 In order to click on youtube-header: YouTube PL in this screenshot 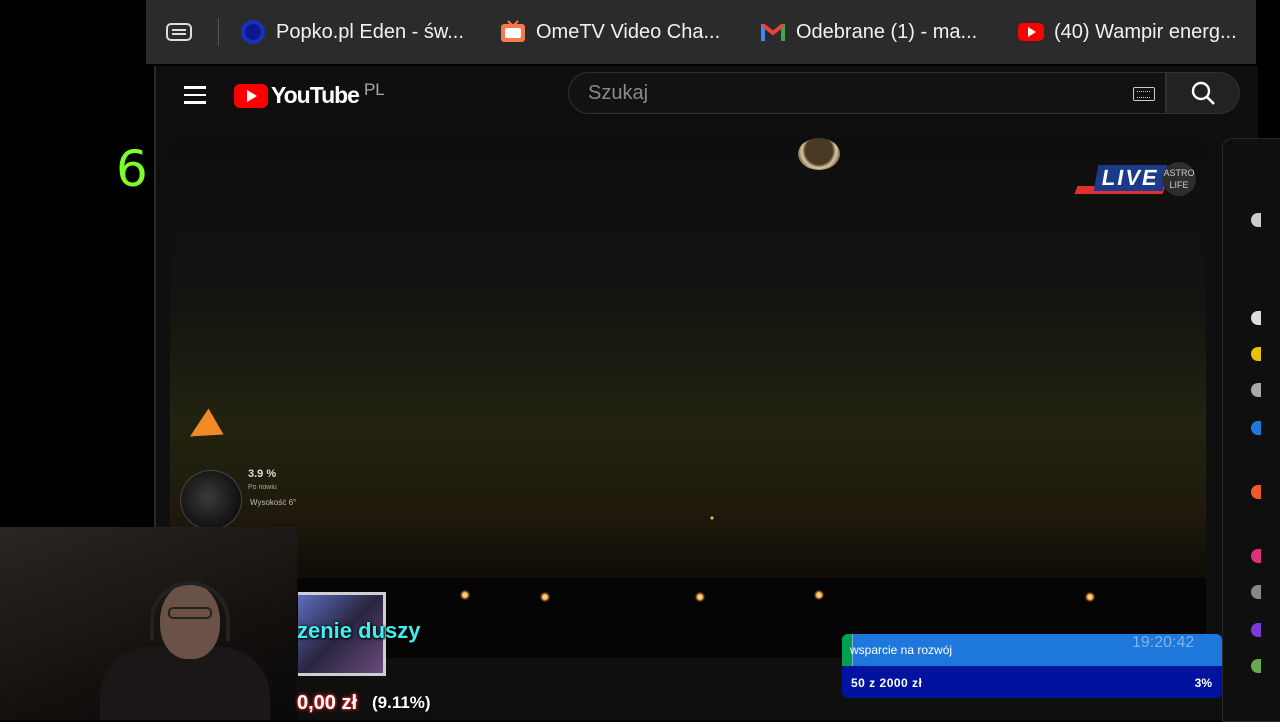, I will do `click(707, 95)`.